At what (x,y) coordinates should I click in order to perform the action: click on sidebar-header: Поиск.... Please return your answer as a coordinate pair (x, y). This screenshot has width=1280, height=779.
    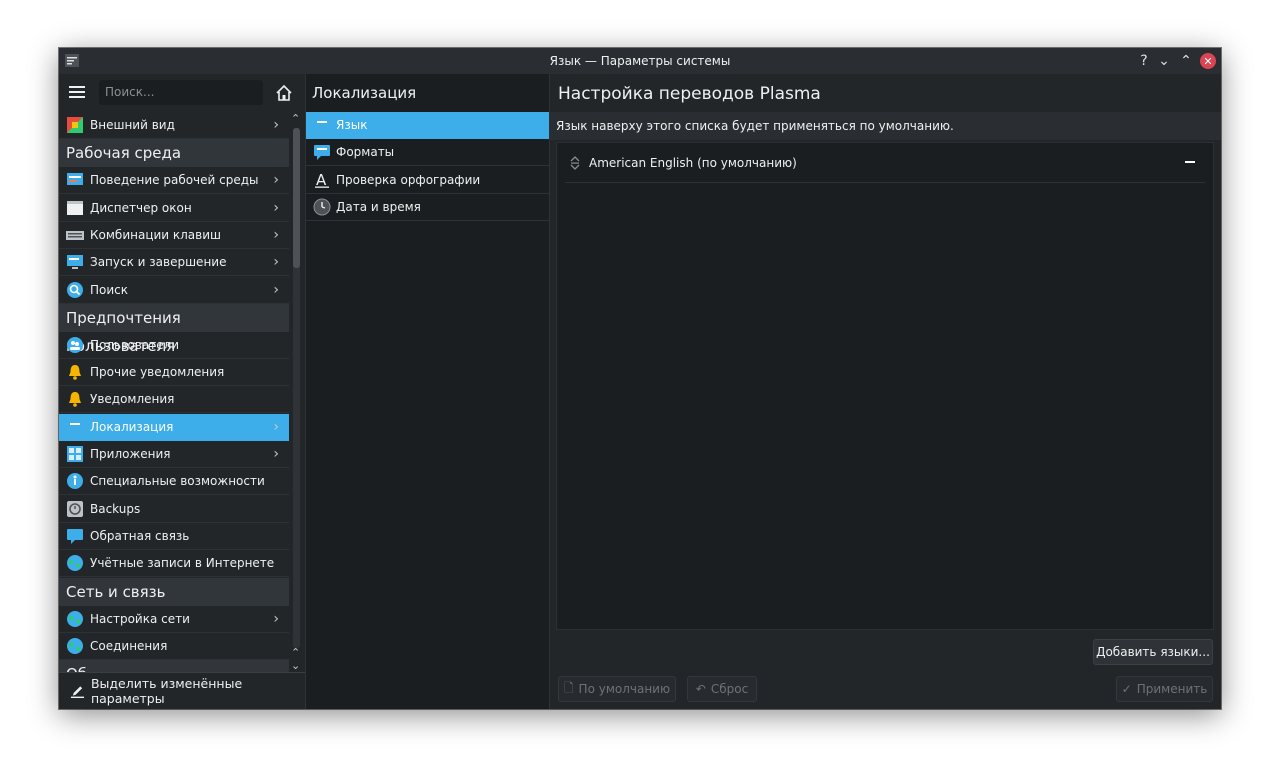
    Looking at the image, I should click on (182, 93).